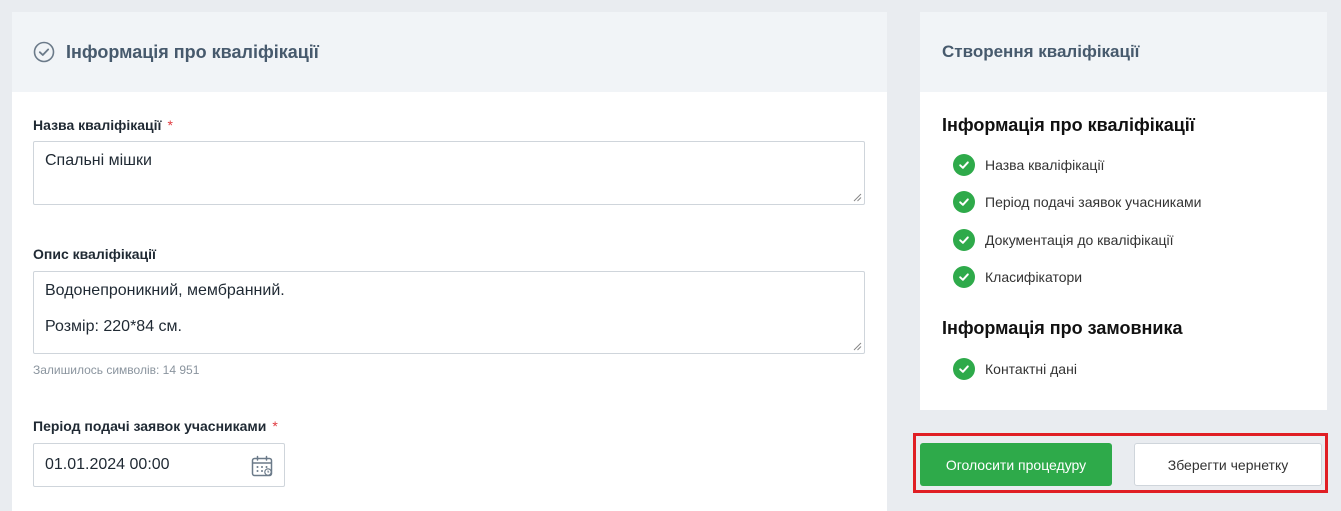  I want to click on announce-procedure-button: Оголосити процедуру, so click(1016, 464).